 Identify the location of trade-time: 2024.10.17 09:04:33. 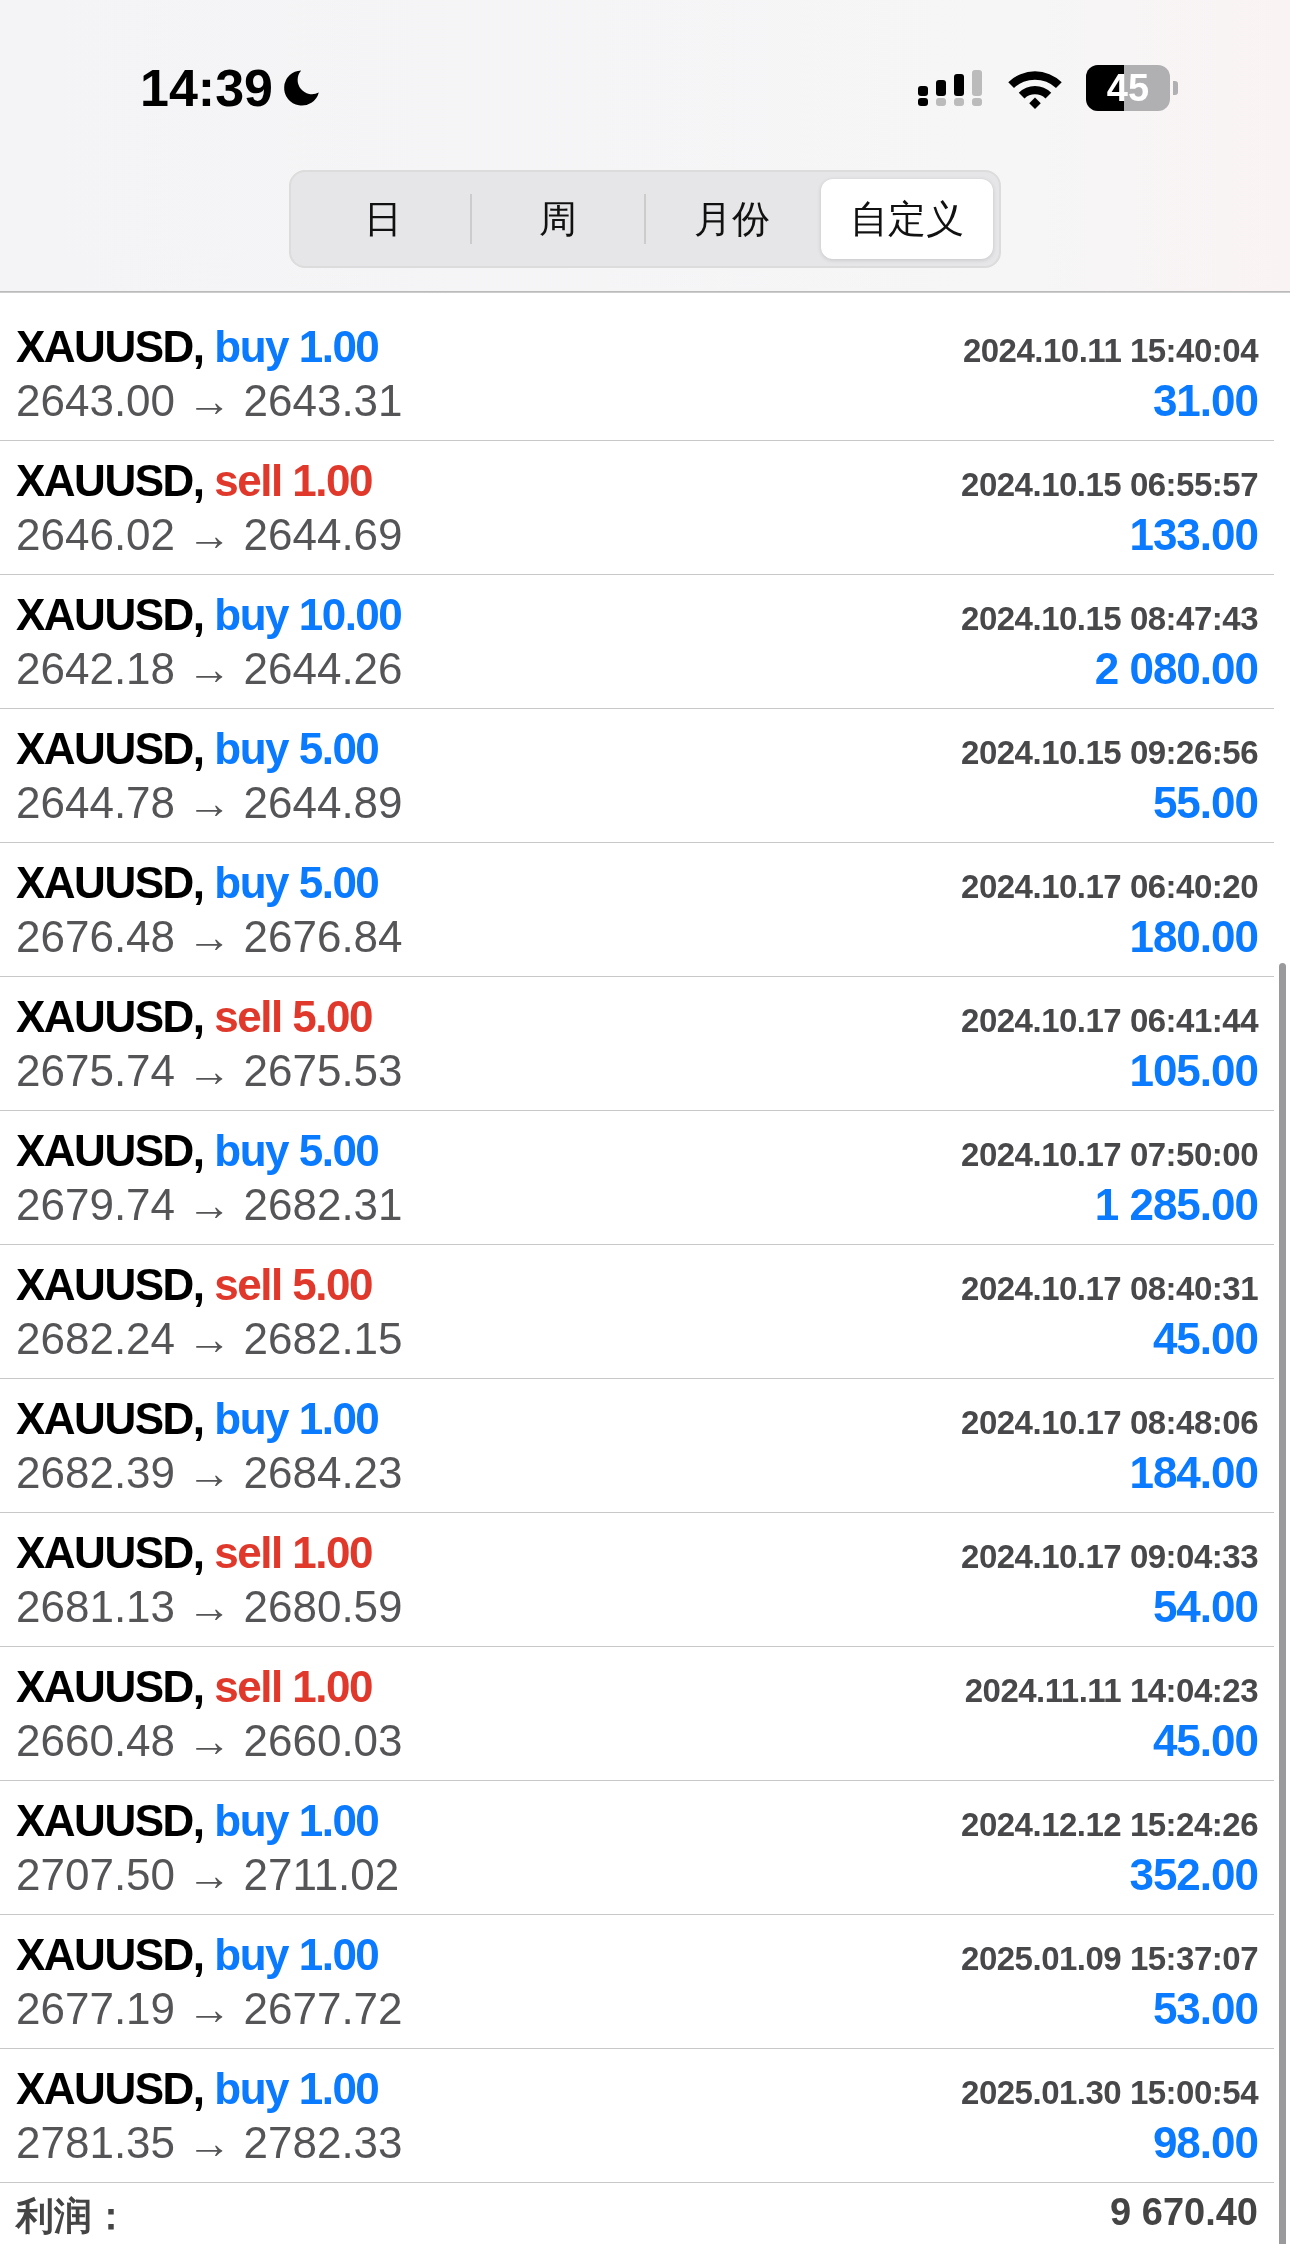
(1109, 1556).